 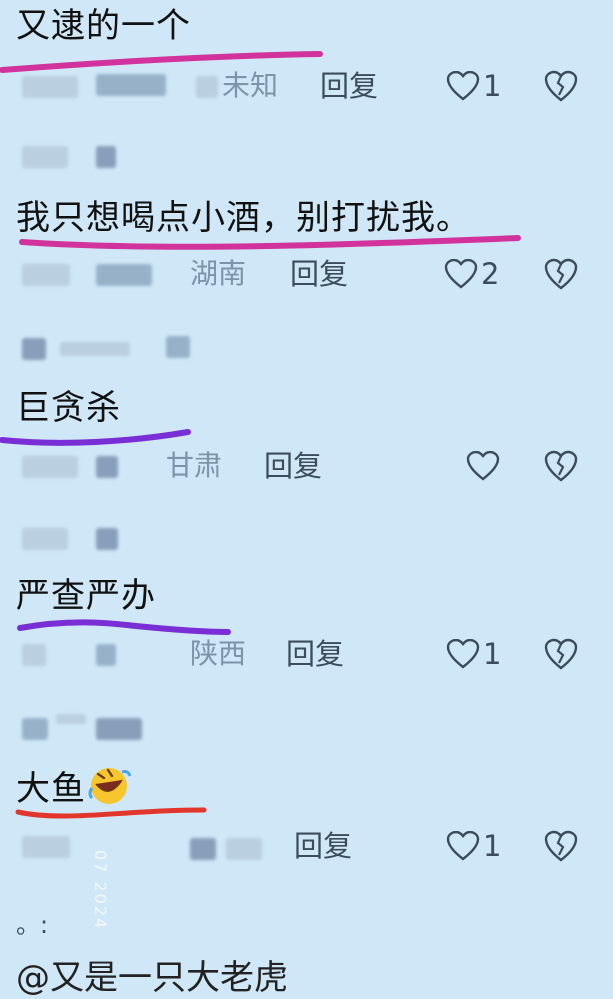 I want to click on like-button, so click(x=484, y=466).